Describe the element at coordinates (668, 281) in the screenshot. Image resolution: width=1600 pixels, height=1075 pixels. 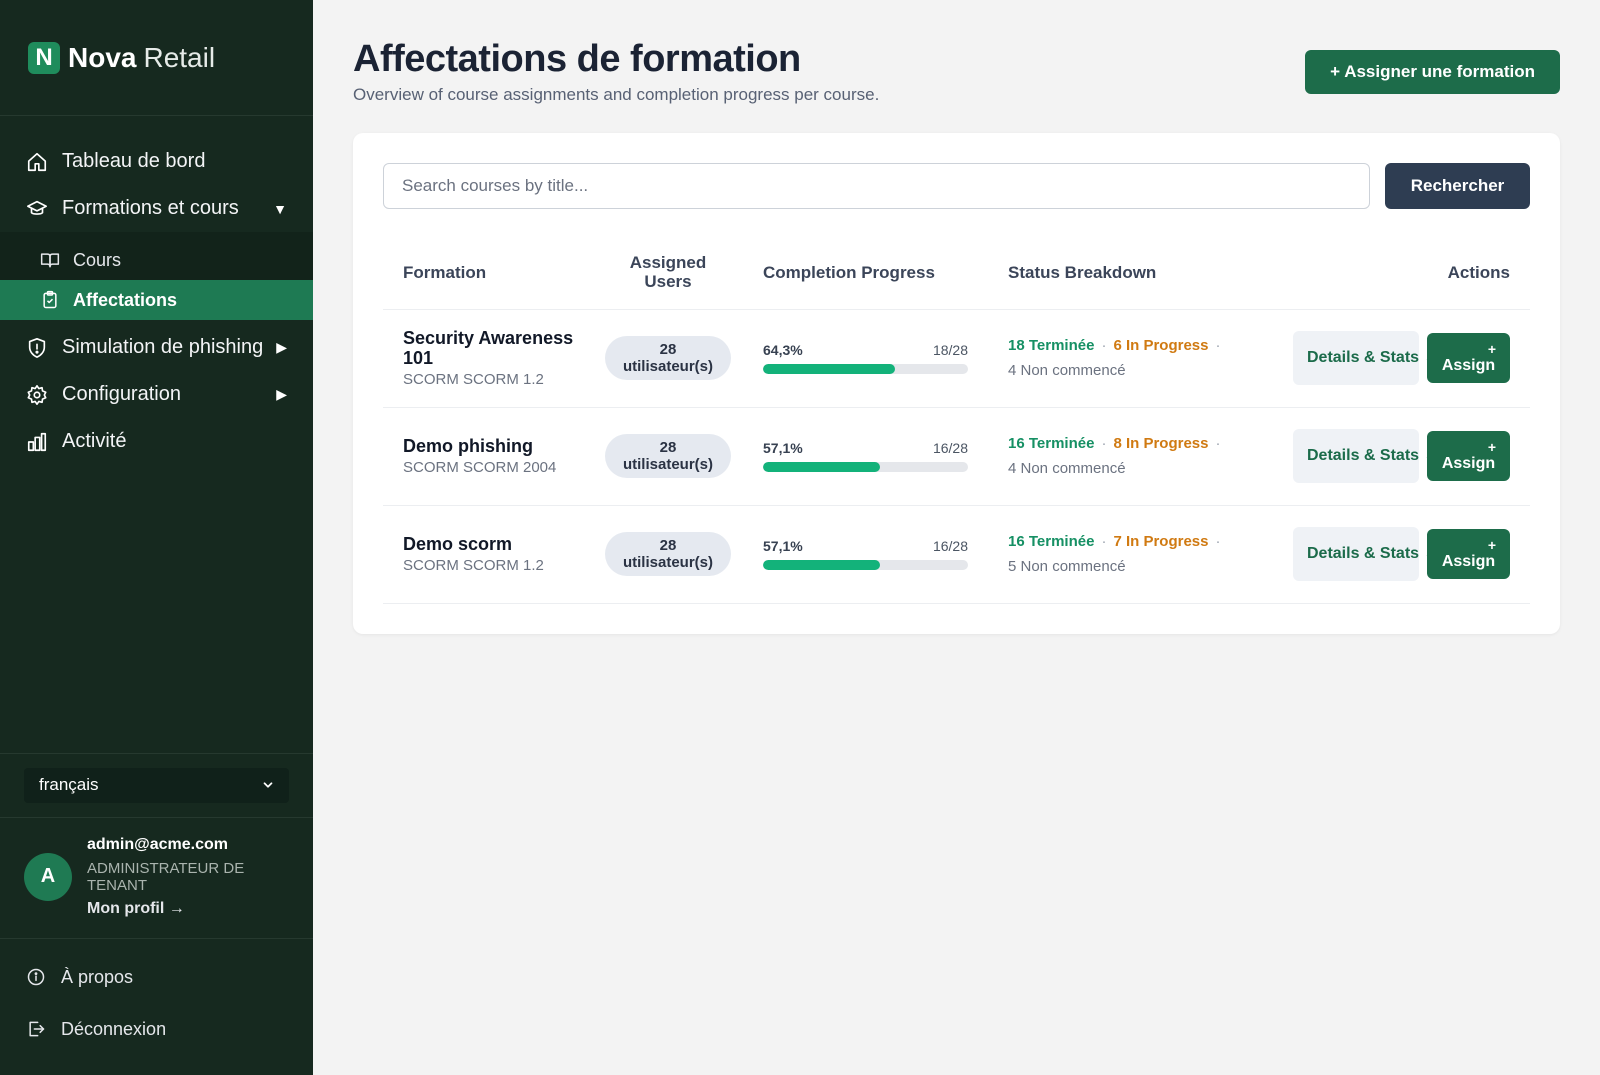
I see `header-users-line2: Users` at that location.